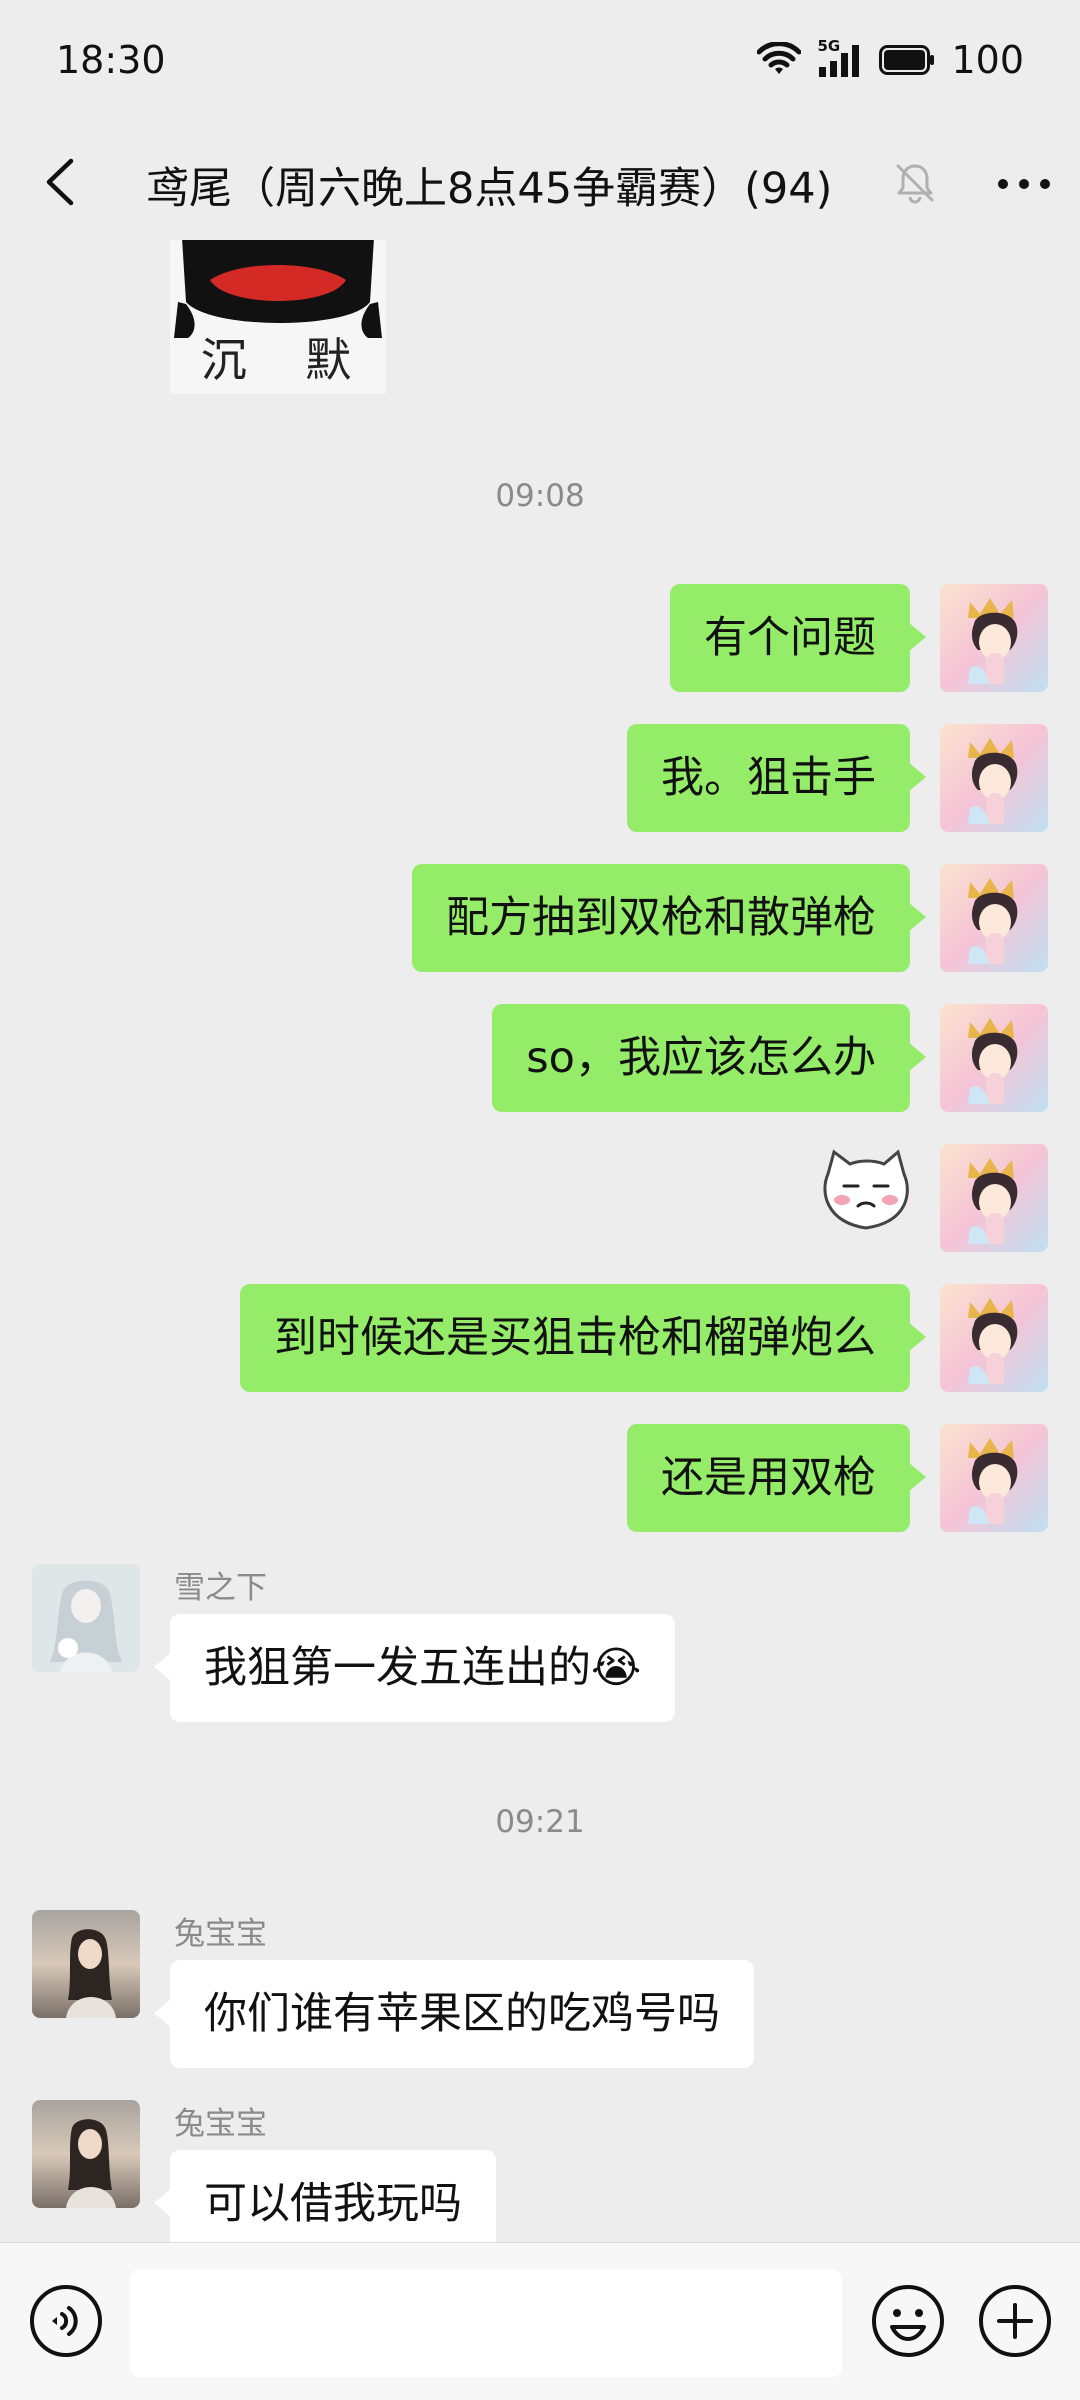 This screenshot has height=2400, width=1080. Describe the element at coordinates (779, 58) in the screenshot. I see `wifi-icon` at that location.